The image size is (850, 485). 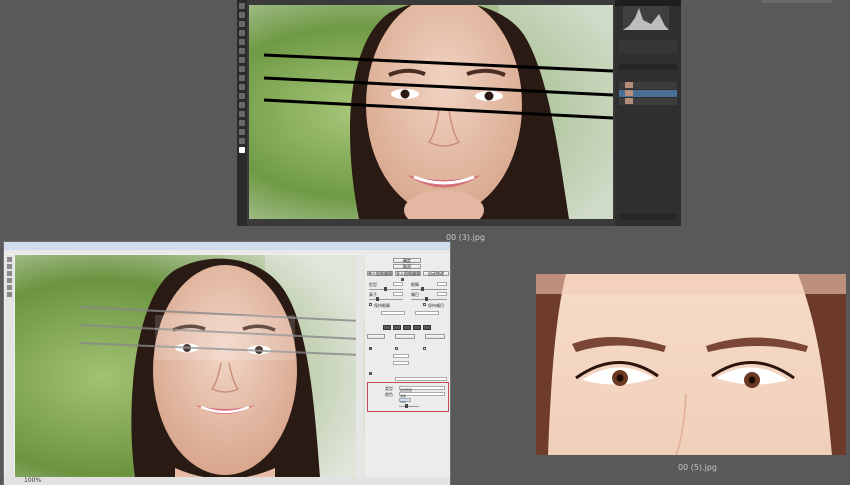 What do you see at coordinates (389, 394) in the screenshot?
I see `dropdown-label: 颜色` at bounding box center [389, 394].